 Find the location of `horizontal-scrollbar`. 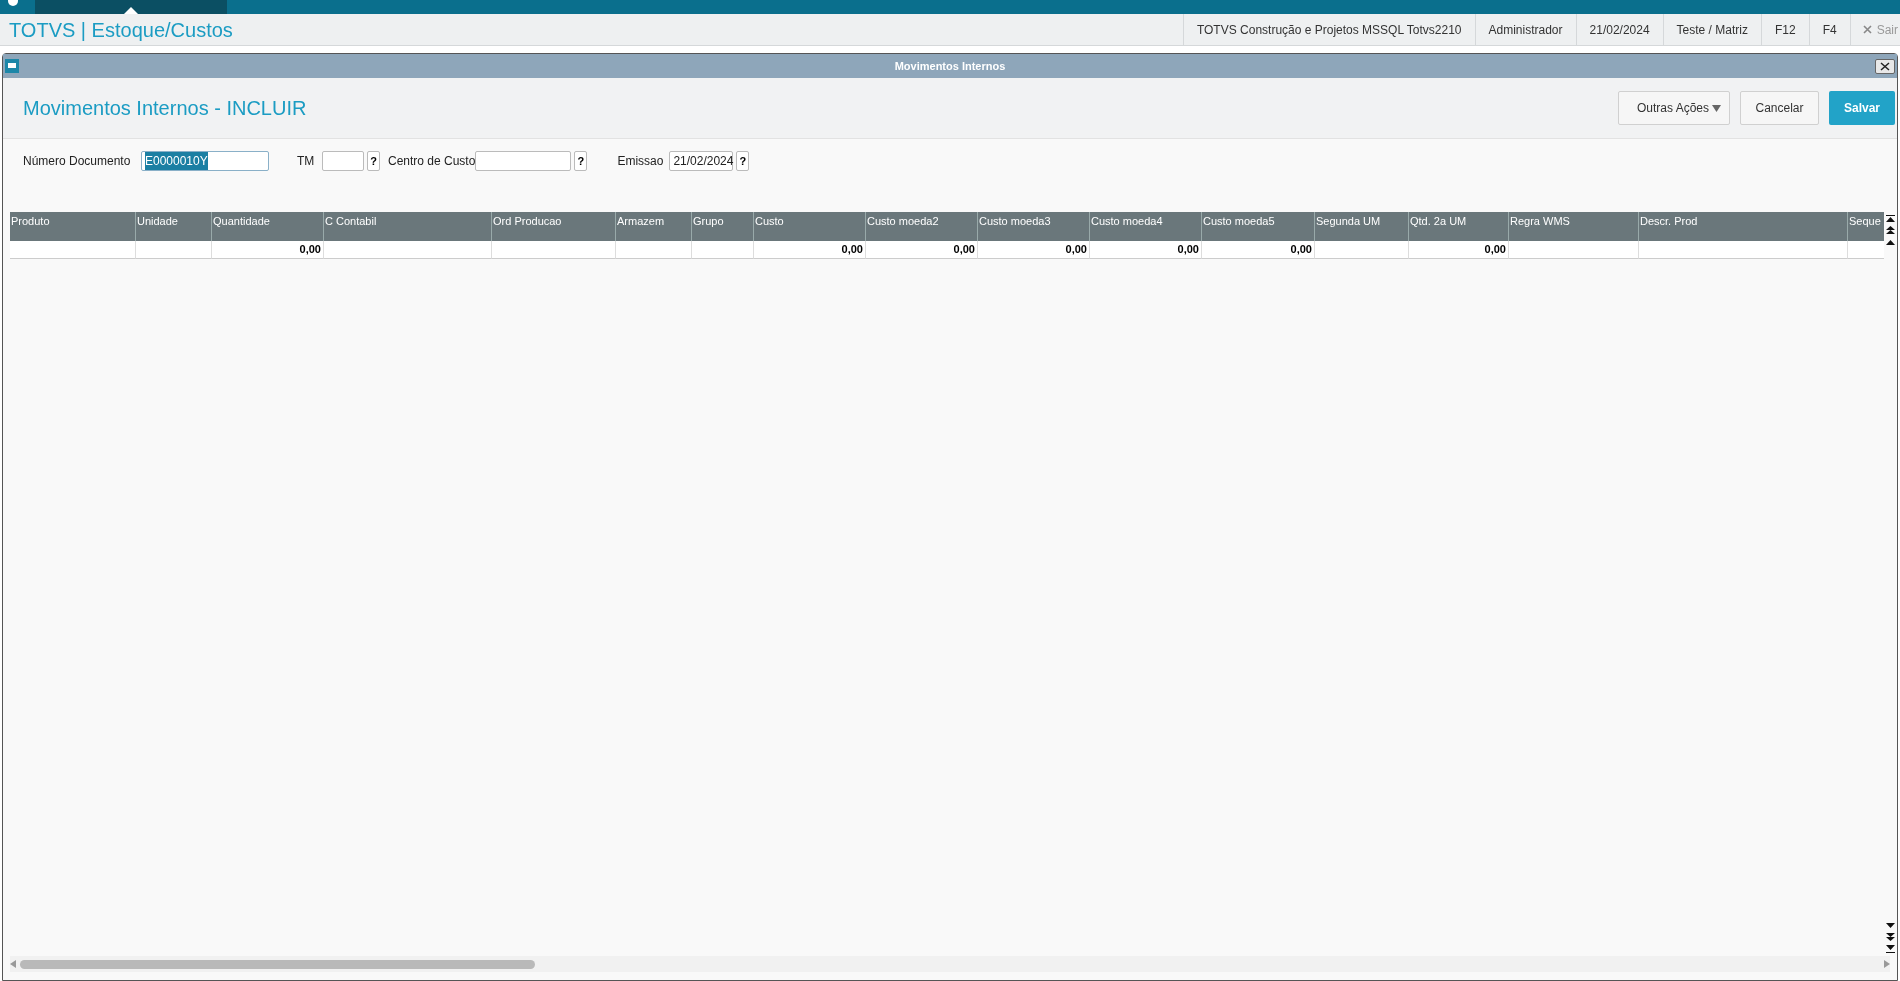

horizontal-scrollbar is located at coordinates (950, 964).